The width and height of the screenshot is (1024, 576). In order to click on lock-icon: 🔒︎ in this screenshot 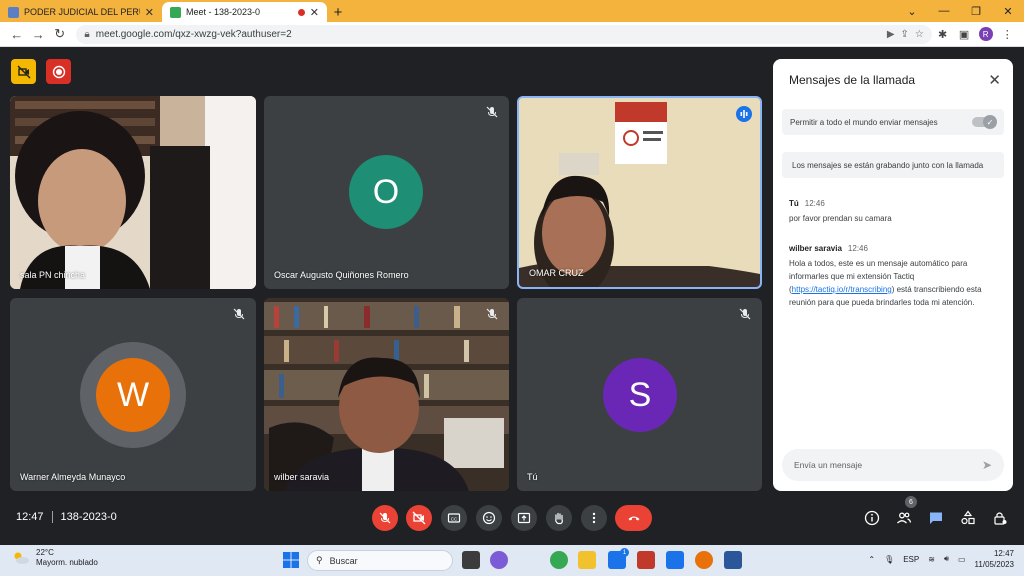, I will do `click(86, 34)`.